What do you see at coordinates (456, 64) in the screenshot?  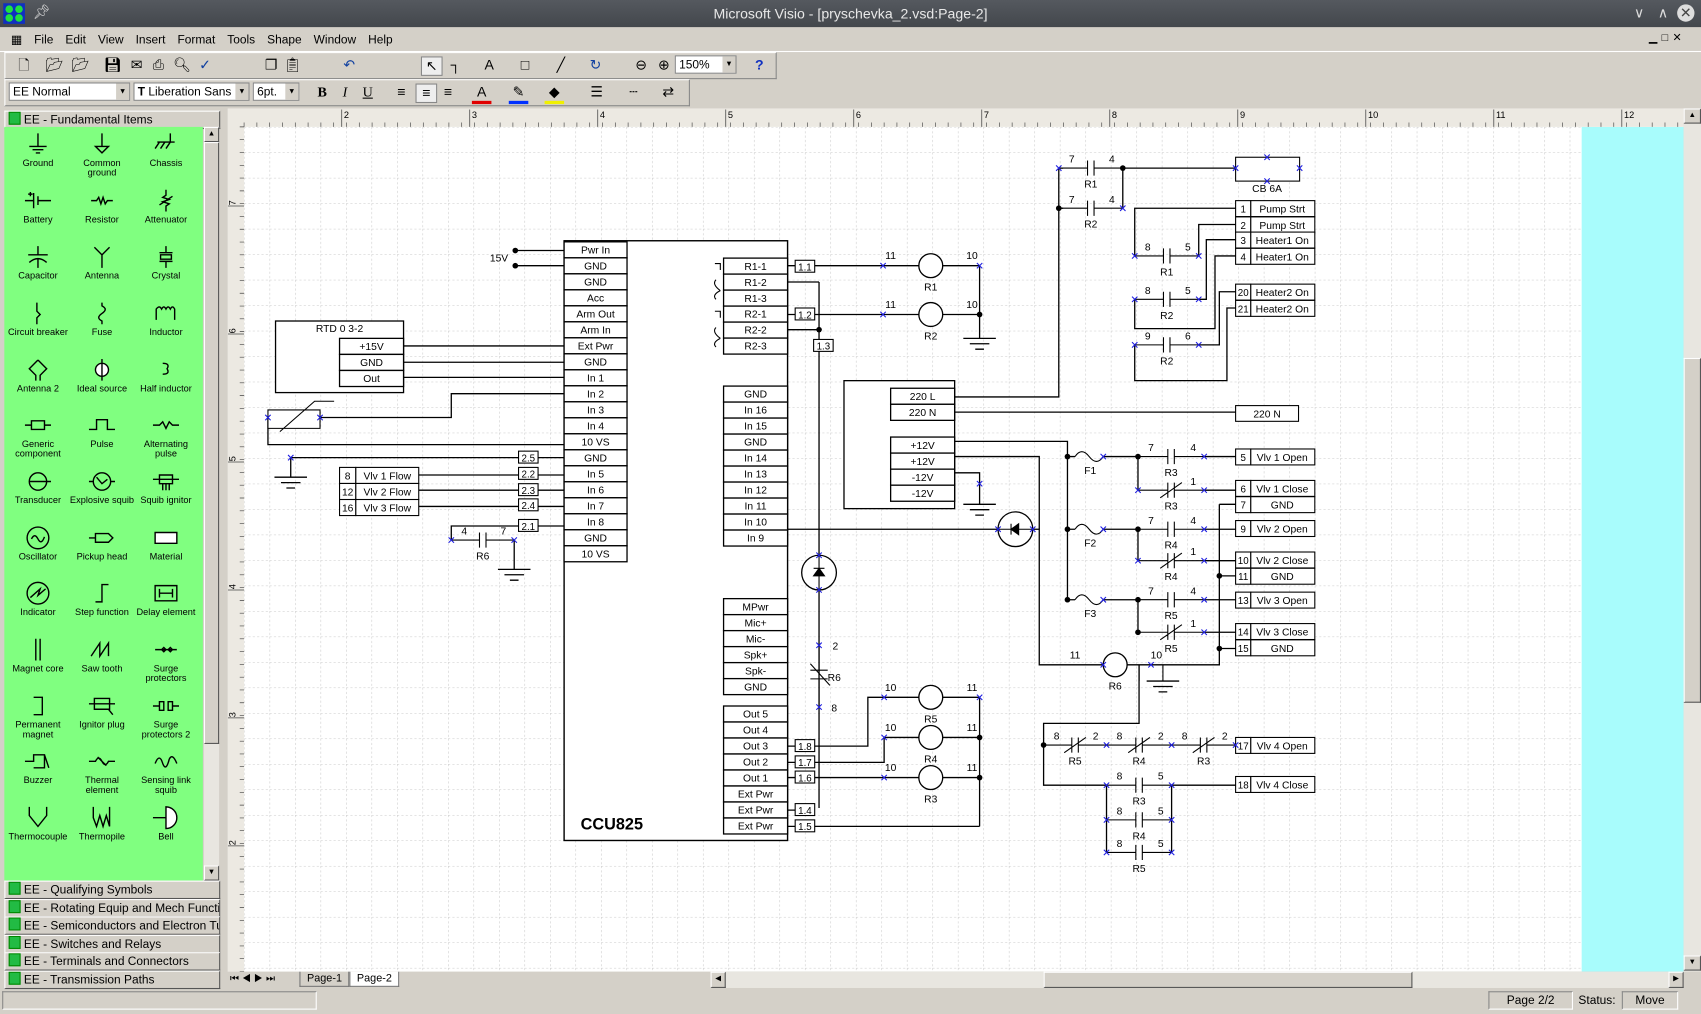 I see `connector-tool-icon: ┐` at bounding box center [456, 64].